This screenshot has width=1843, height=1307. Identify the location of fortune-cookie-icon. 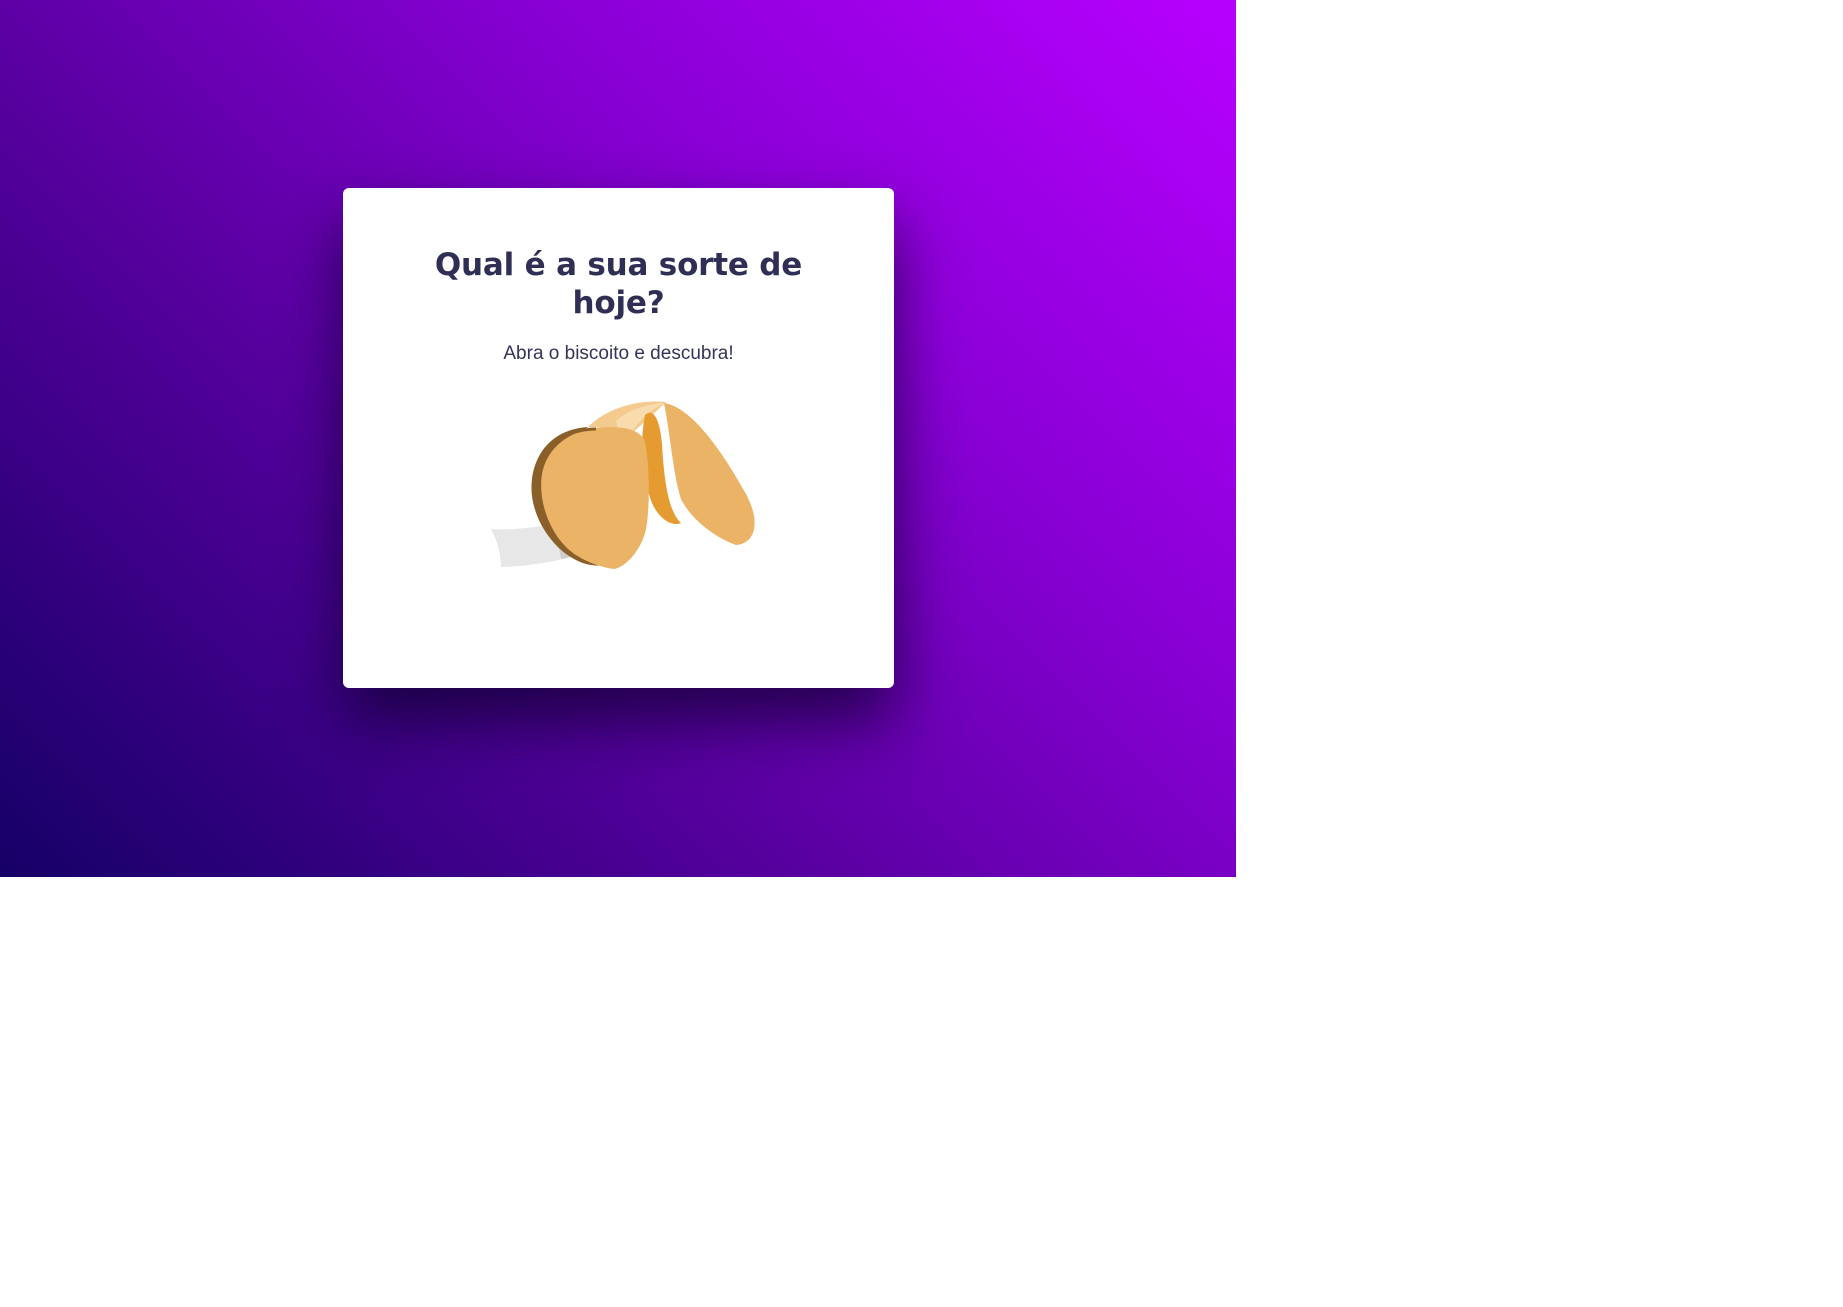
(623, 485).